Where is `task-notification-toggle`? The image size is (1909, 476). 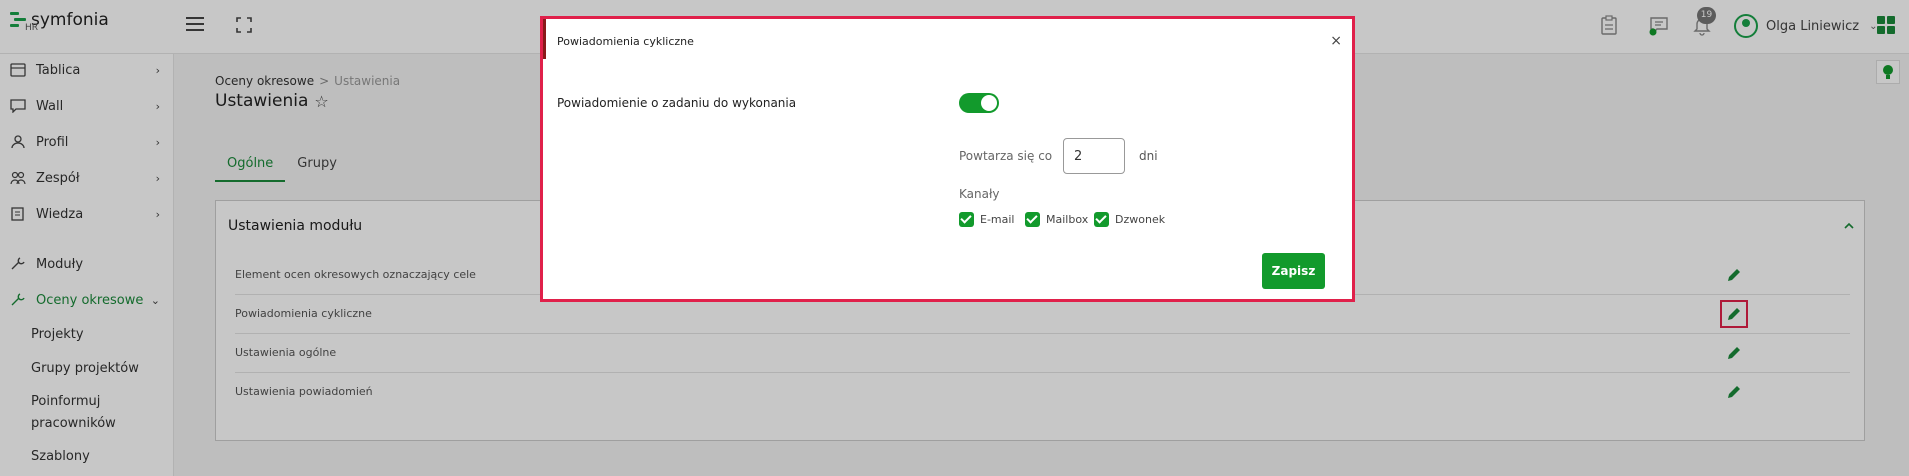 task-notification-toggle is located at coordinates (979, 103).